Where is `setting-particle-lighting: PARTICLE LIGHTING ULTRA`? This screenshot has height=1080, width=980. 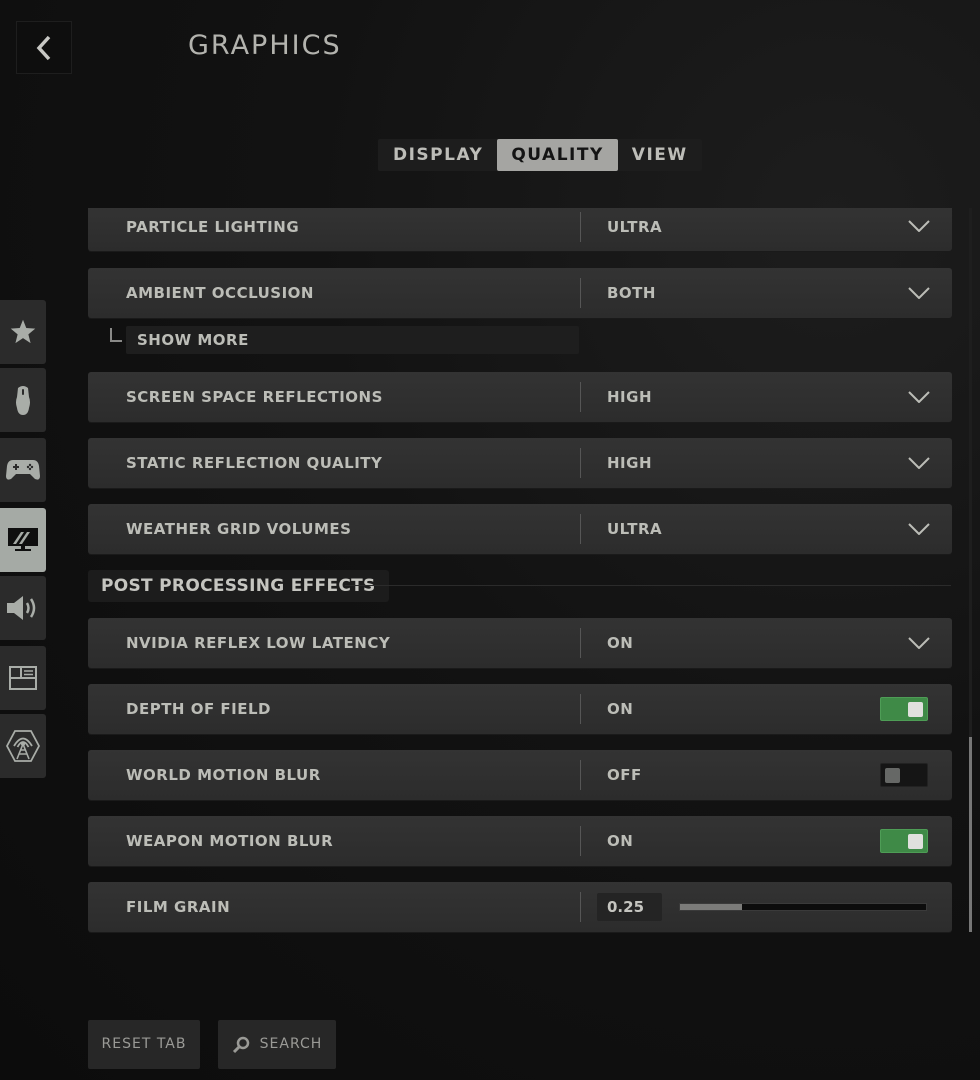
setting-particle-lighting: PARTICLE LIGHTING ULTRA is located at coordinates (520, 229).